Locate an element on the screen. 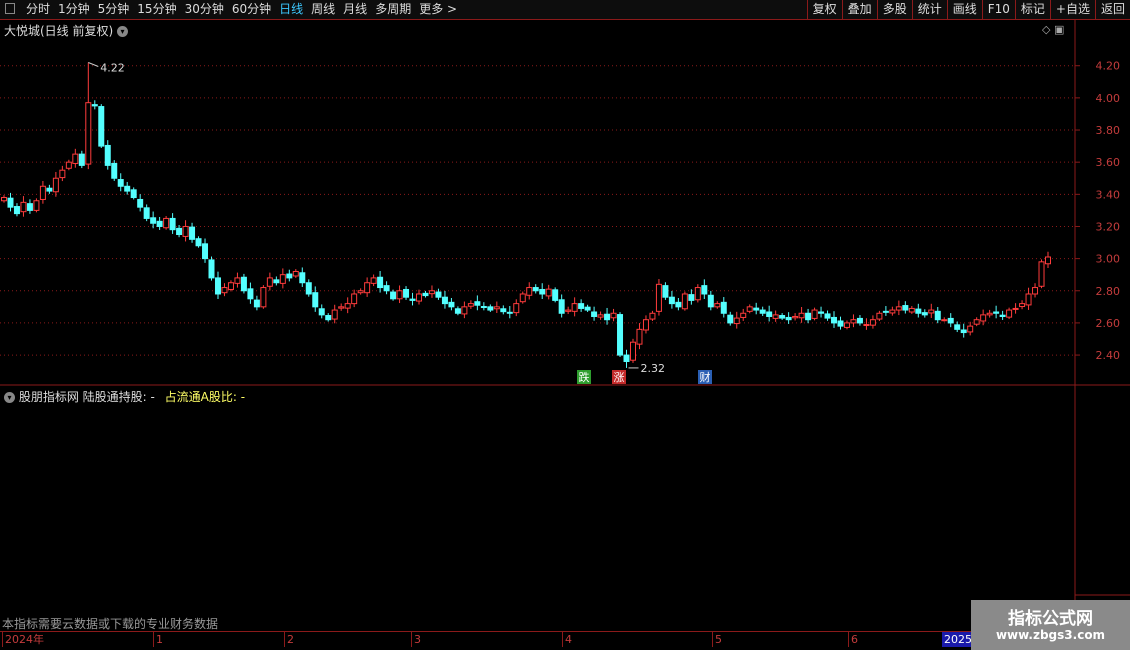  toolbar-button: +自选 is located at coordinates (1072, 9).